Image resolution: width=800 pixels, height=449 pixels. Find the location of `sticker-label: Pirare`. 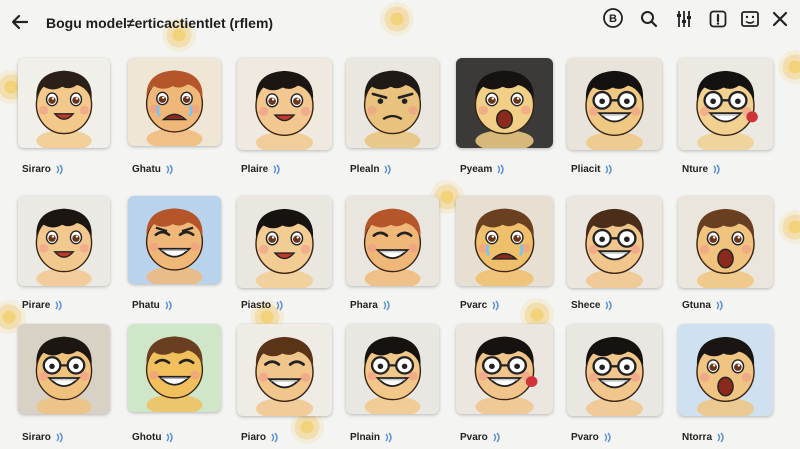

sticker-label: Pirare is located at coordinates (43, 305).